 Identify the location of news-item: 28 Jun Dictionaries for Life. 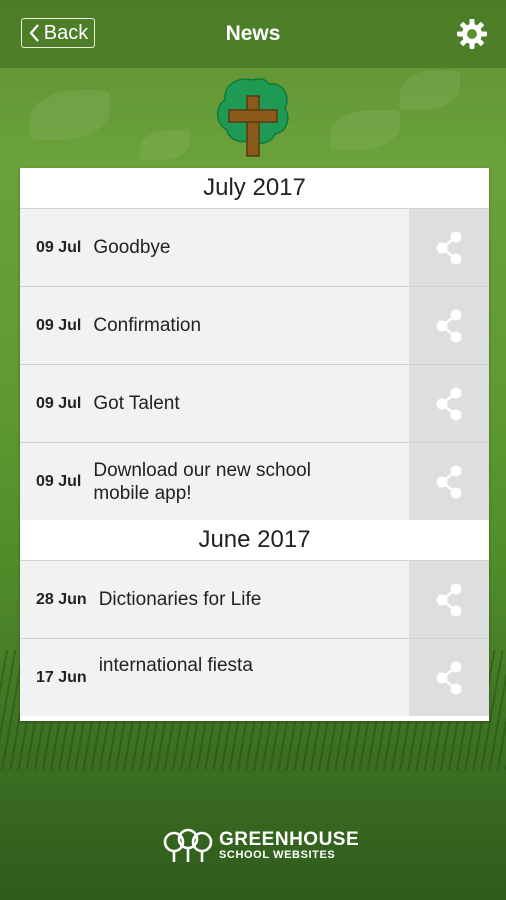
(254, 599).